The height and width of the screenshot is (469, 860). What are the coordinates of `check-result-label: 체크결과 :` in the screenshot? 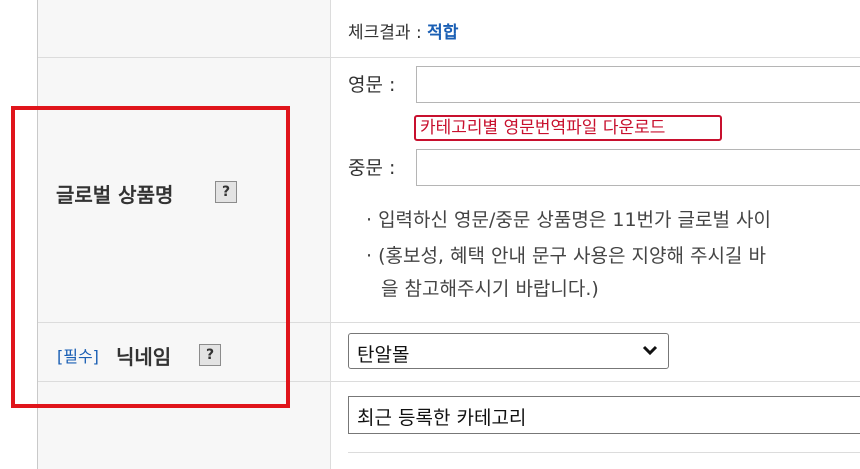 It's located at (388, 33).